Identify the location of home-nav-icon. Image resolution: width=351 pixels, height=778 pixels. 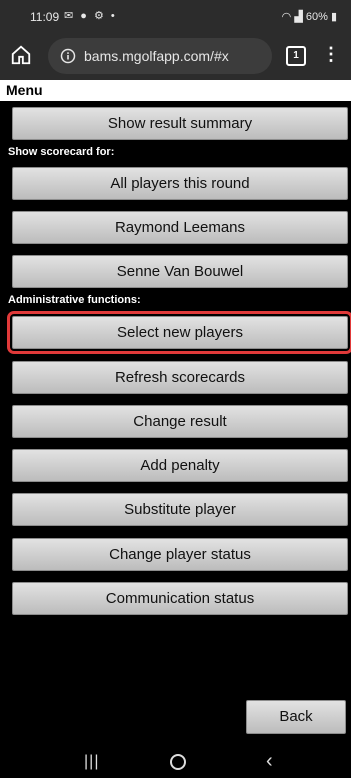
(178, 762).